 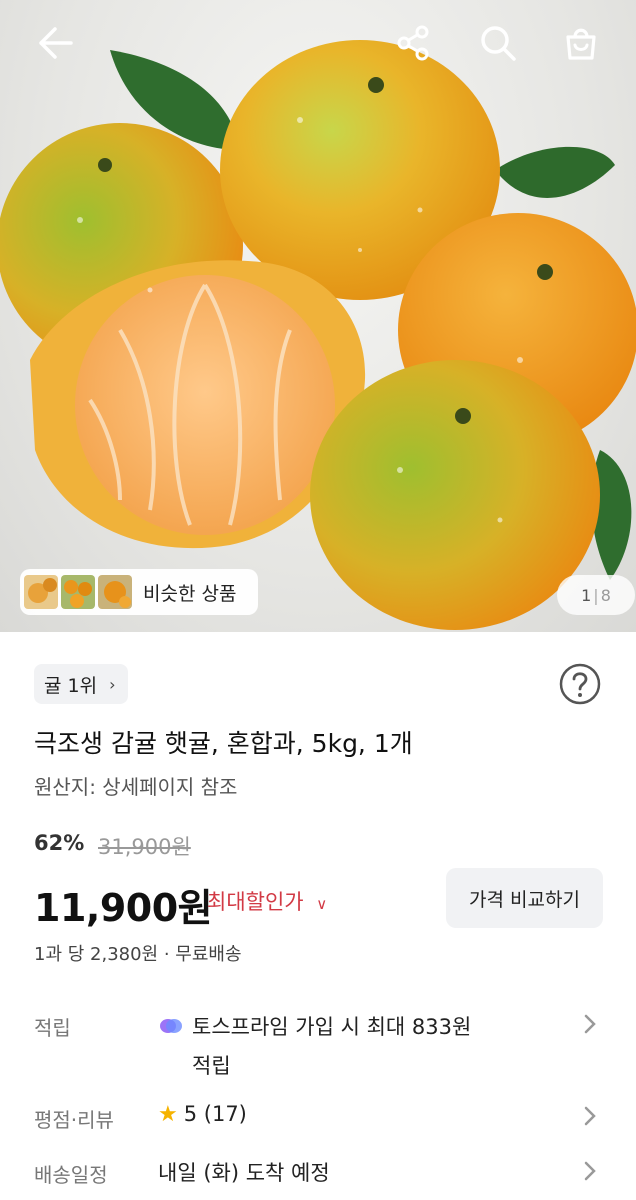 I want to click on points-label: 적립, so click(x=52, y=1028).